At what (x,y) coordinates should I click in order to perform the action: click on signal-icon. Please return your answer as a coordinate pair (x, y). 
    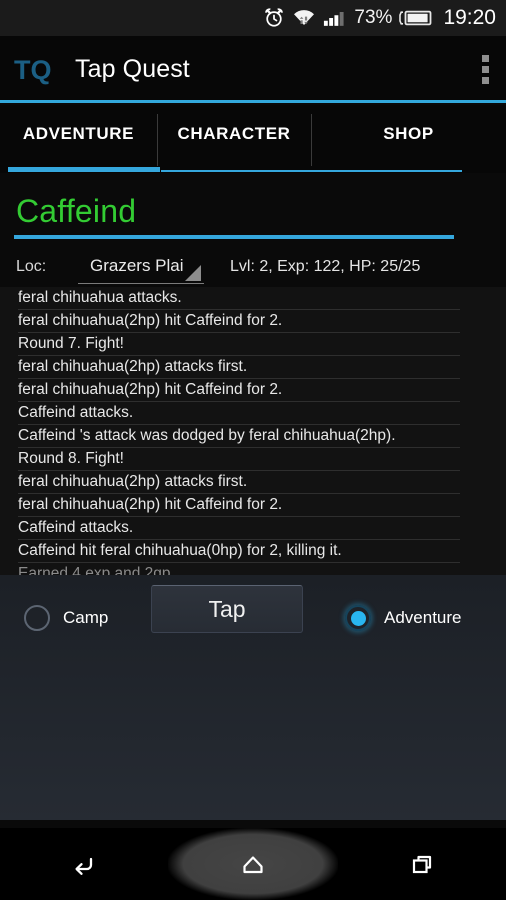
    Looking at the image, I should click on (334, 19).